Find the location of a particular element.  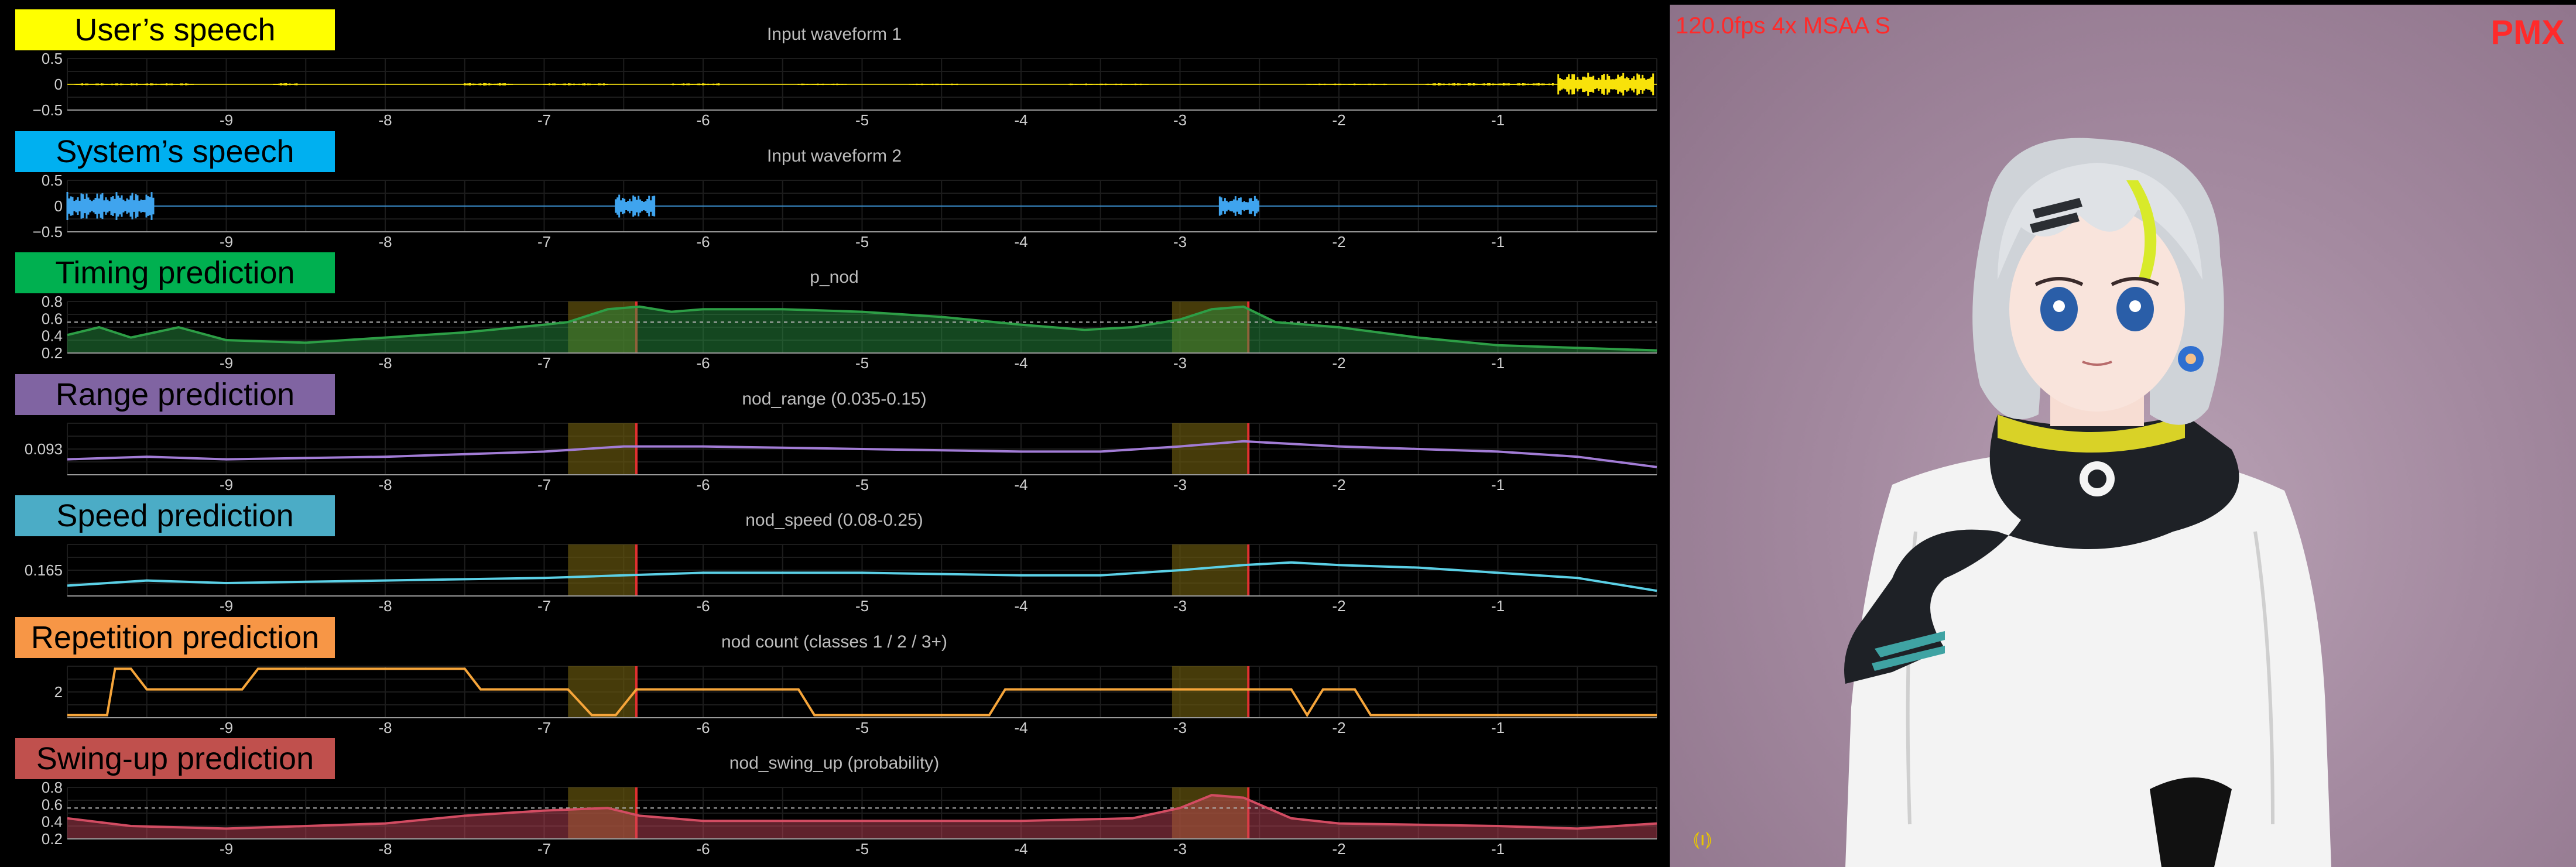

plot-timing: 0.80.60.40.2 -9 -8 -7 -6 -5 -4 -3 -2 -1 is located at coordinates (849, 334).